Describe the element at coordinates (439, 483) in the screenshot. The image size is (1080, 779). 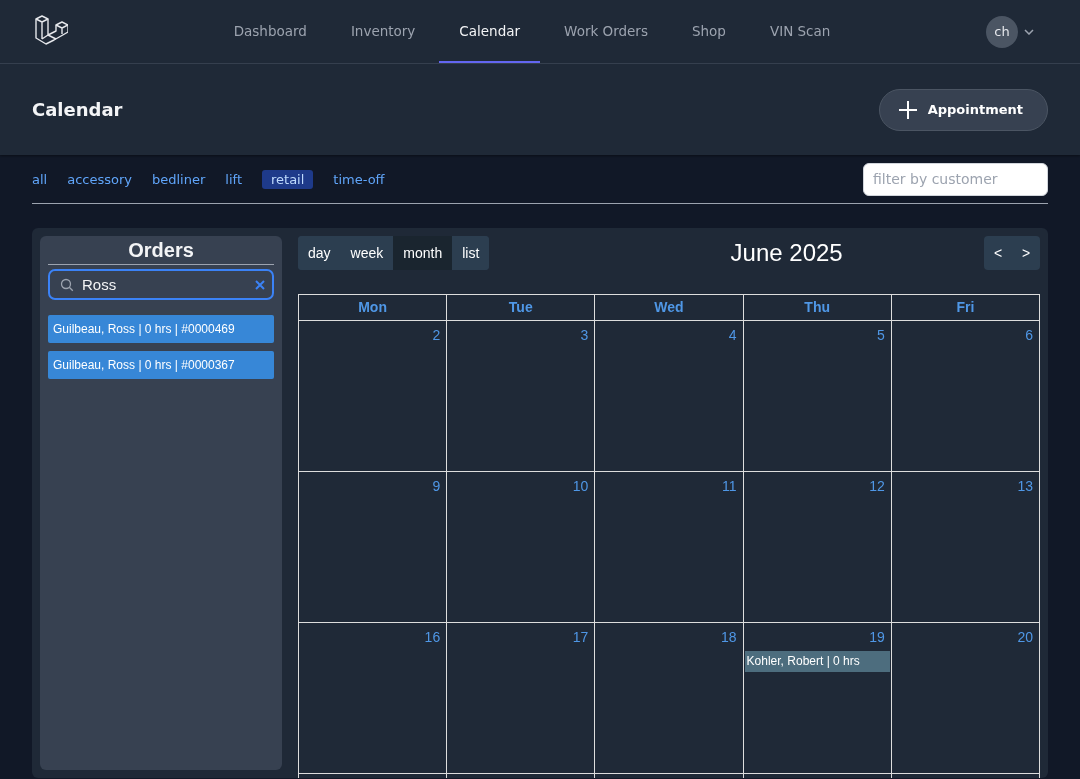
I see `day-number: 9` at that location.